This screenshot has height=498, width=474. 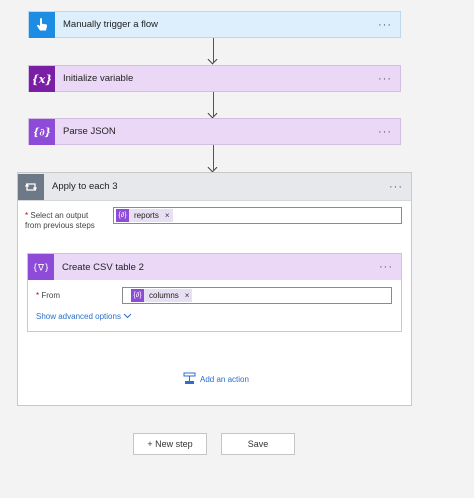 I want to click on svg-text: {x}, so click(x=42, y=79).